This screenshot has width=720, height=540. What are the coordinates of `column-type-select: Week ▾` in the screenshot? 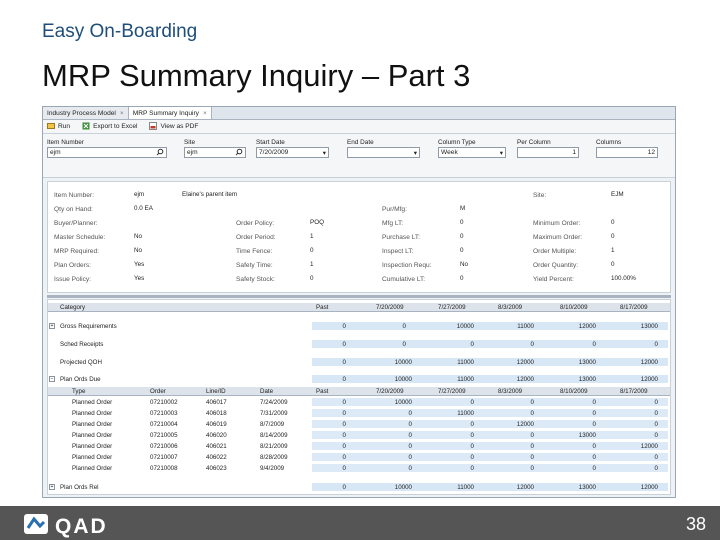 It's located at (472, 152).